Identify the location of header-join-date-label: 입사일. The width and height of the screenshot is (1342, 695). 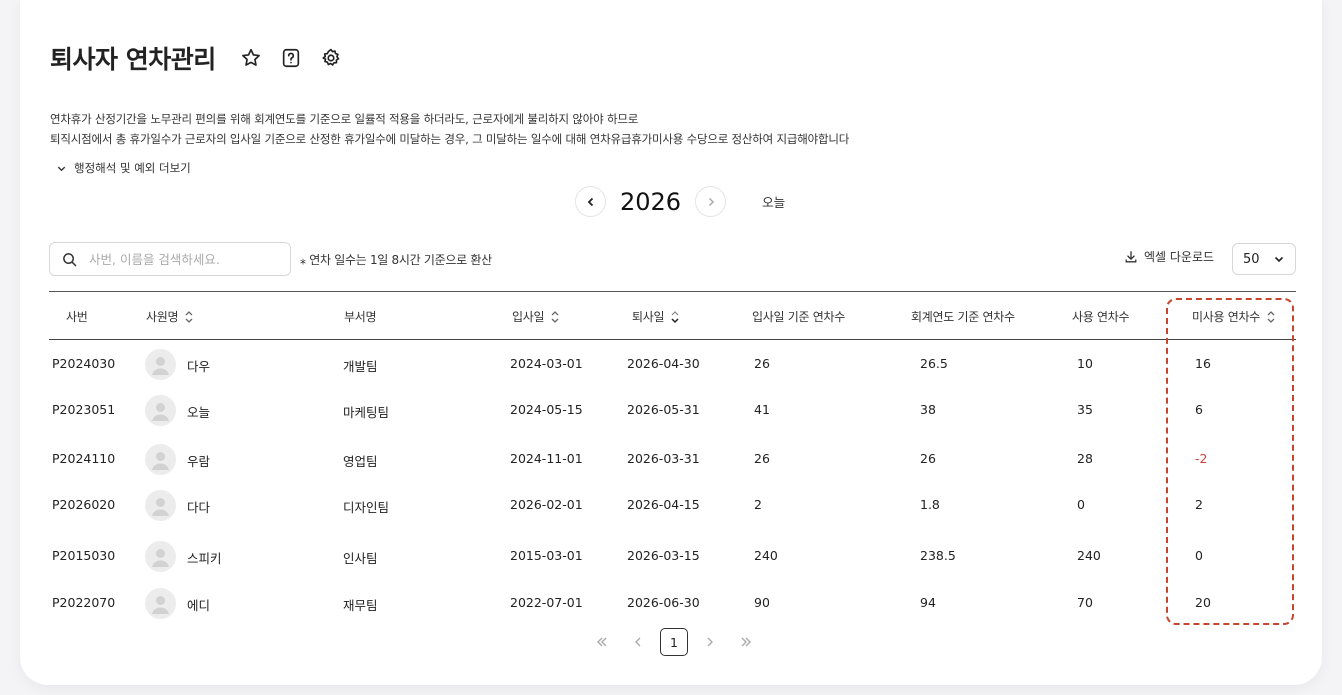
(528, 317).